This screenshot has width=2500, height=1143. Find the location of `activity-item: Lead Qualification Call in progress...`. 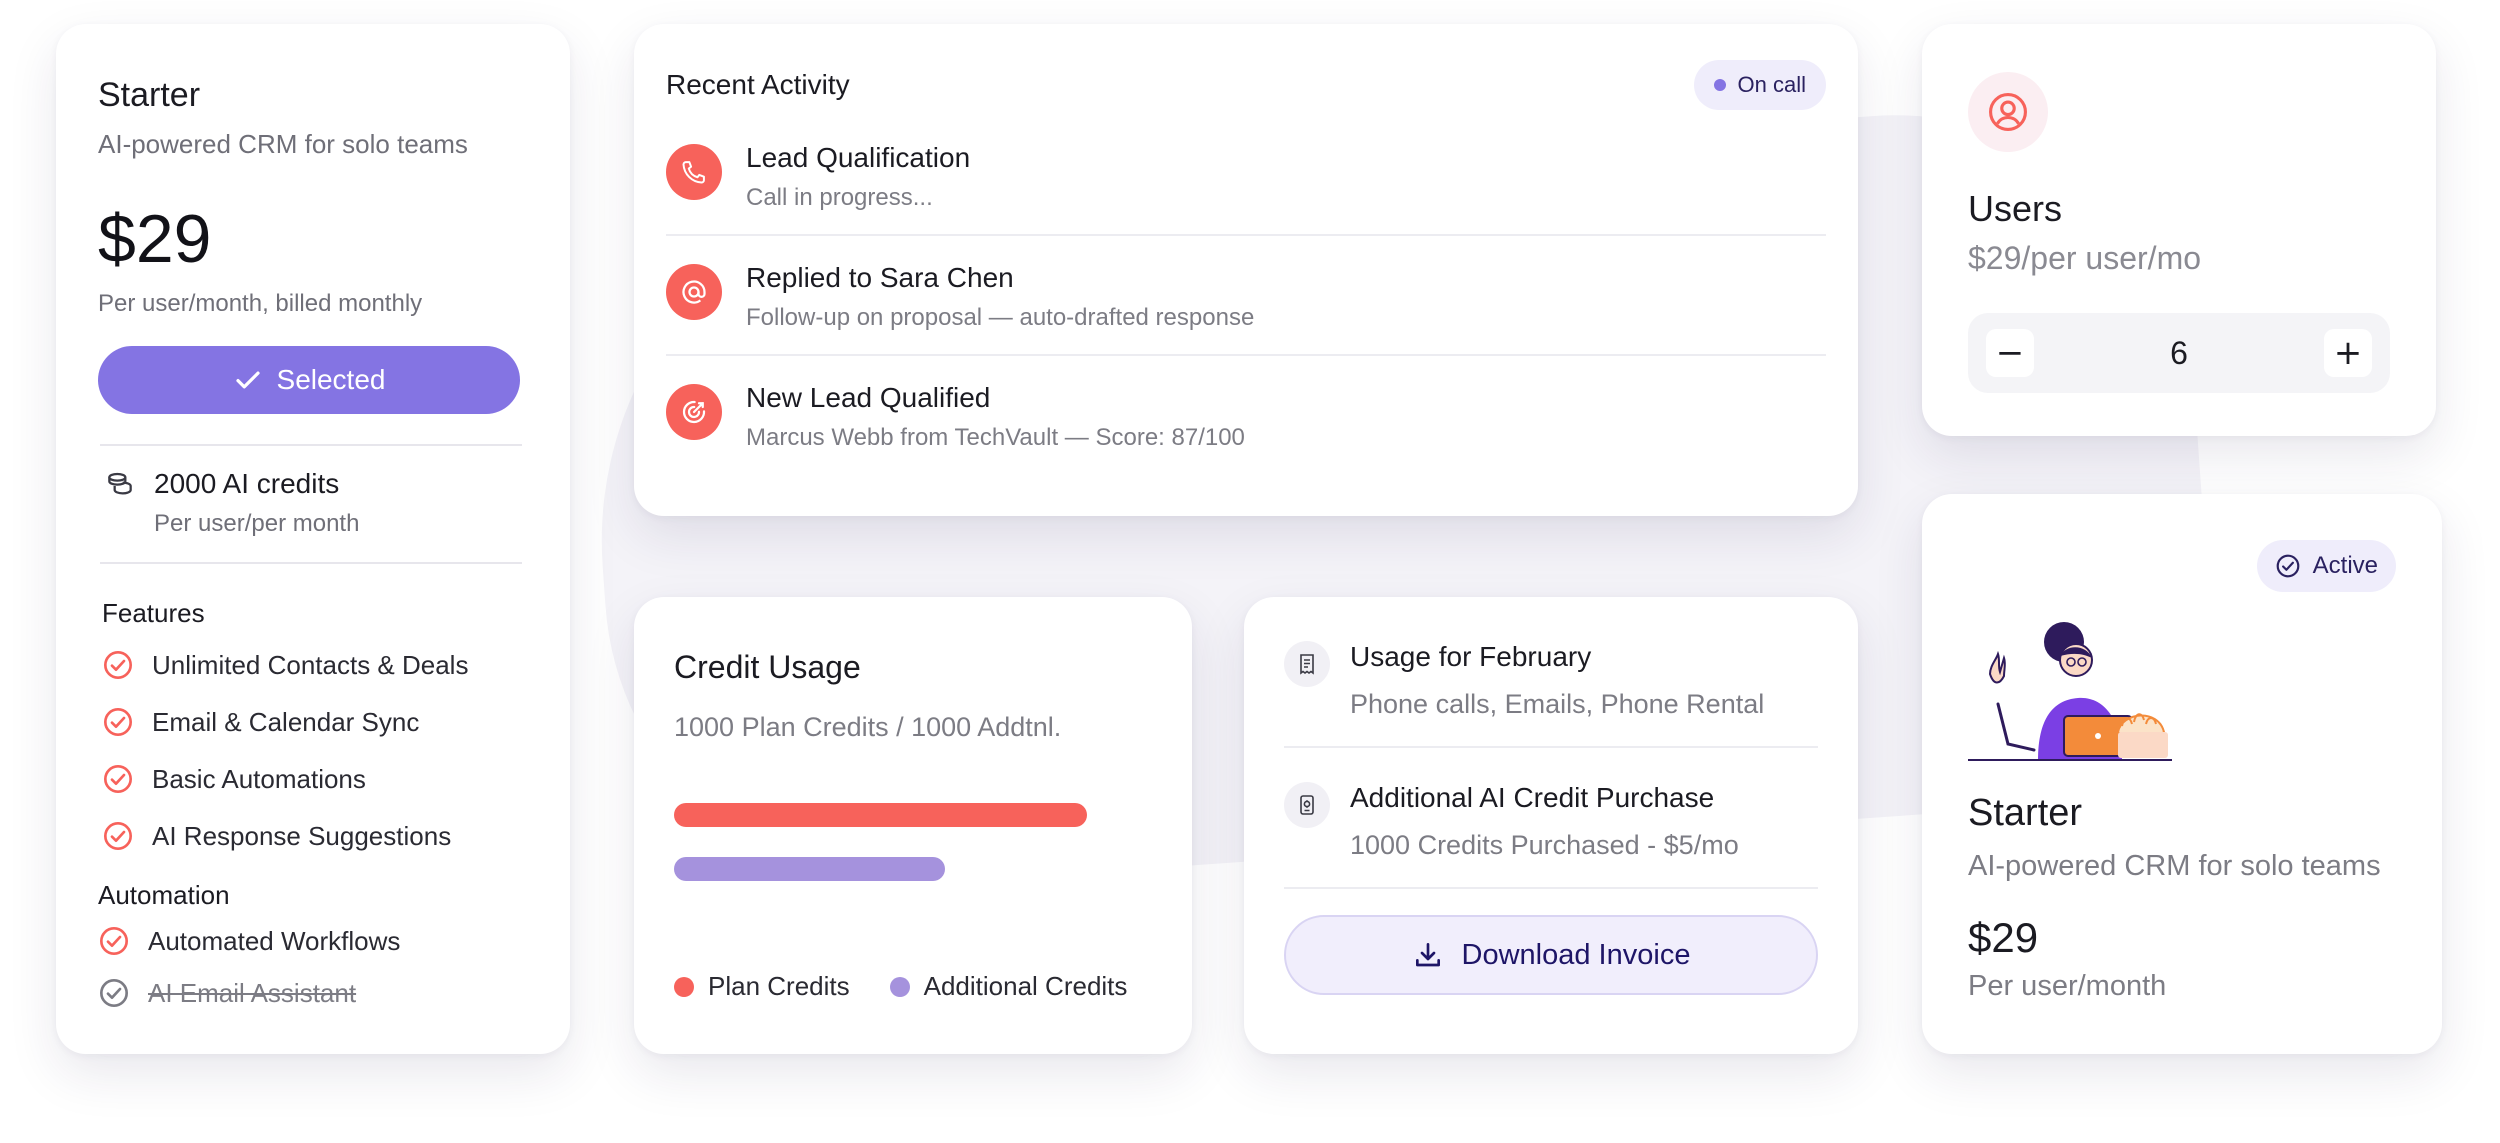

activity-item: Lead Qualification Call in progress... is located at coordinates (1246, 176).